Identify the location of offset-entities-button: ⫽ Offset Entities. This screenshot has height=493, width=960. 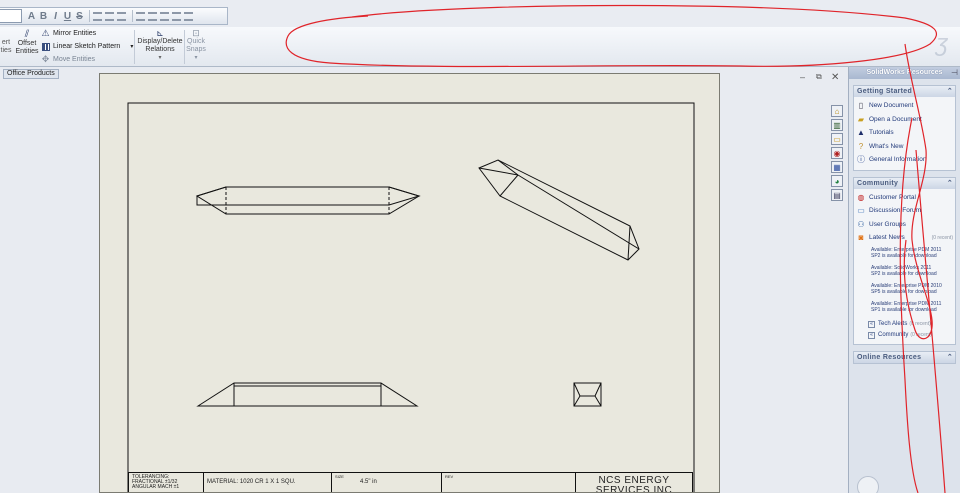
(27, 43).